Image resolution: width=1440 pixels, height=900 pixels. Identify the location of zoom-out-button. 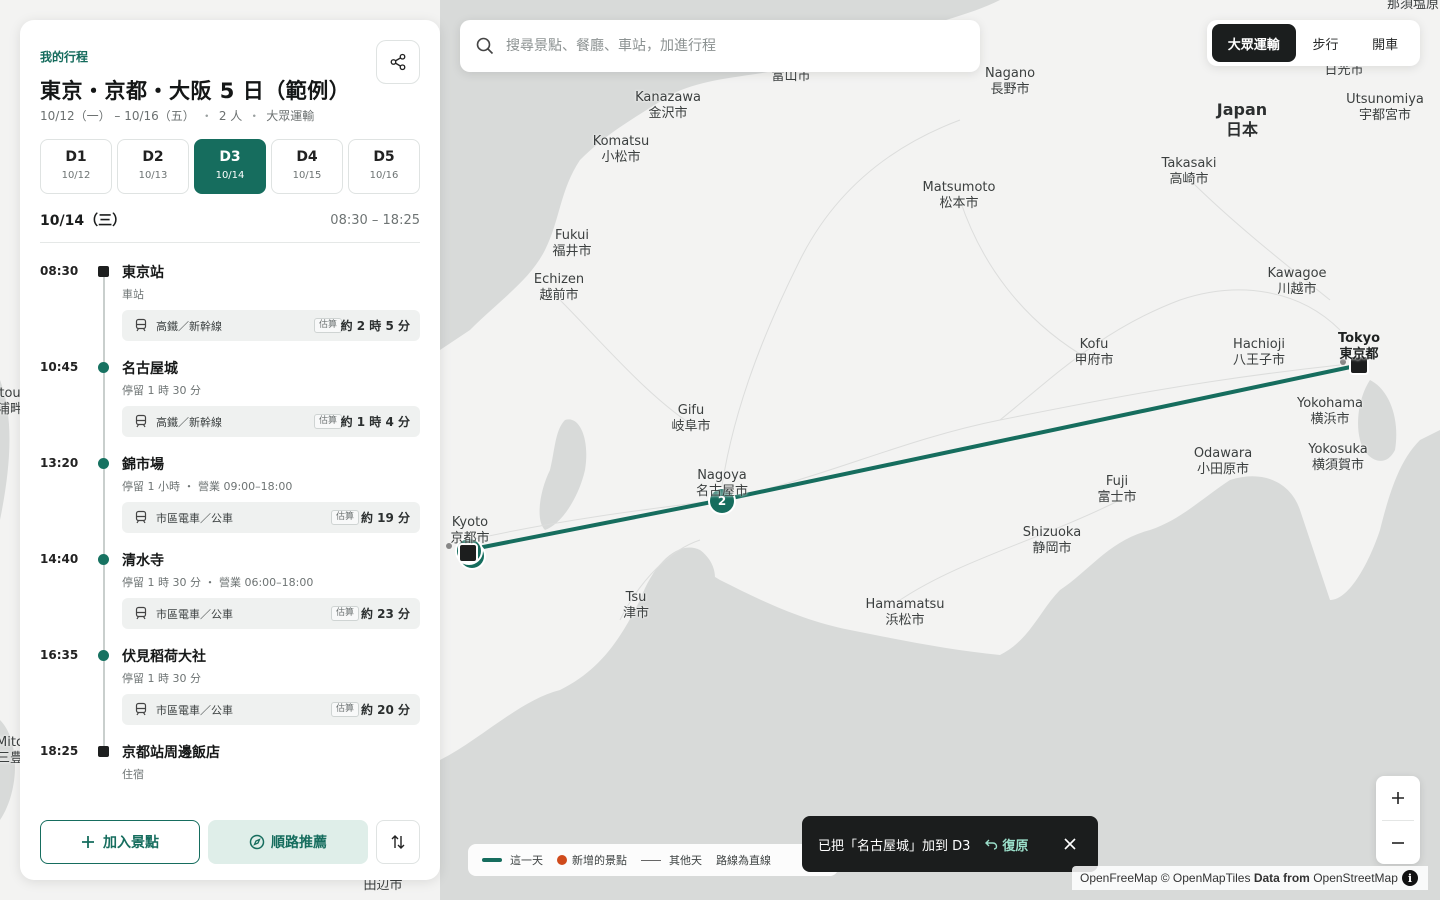
(1398, 843).